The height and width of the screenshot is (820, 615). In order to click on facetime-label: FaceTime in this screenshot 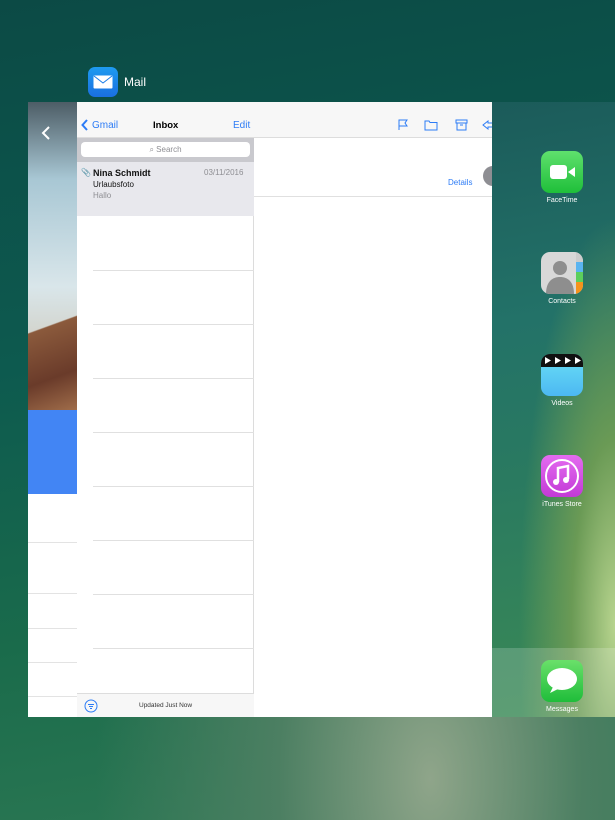, I will do `click(562, 200)`.